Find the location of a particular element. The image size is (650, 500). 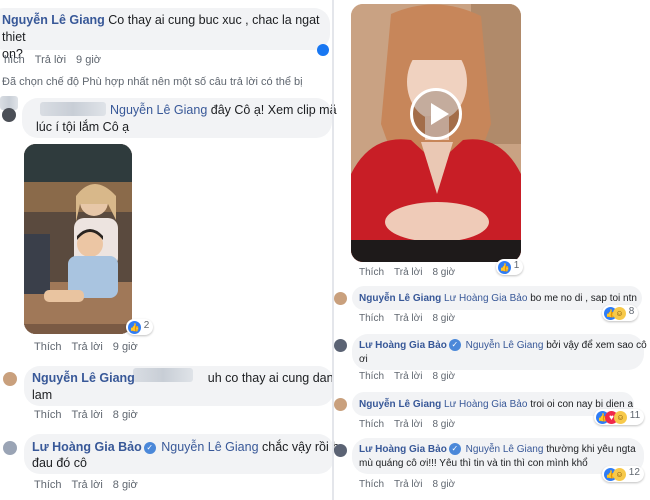

reaction-counter: 👍 2 is located at coordinates (140, 327).